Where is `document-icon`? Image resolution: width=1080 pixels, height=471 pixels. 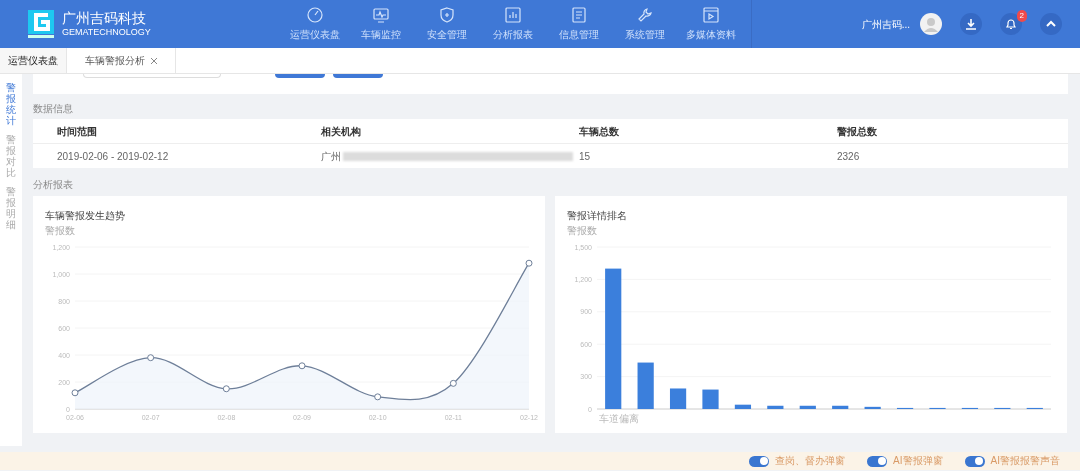 document-icon is located at coordinates (579, 15).